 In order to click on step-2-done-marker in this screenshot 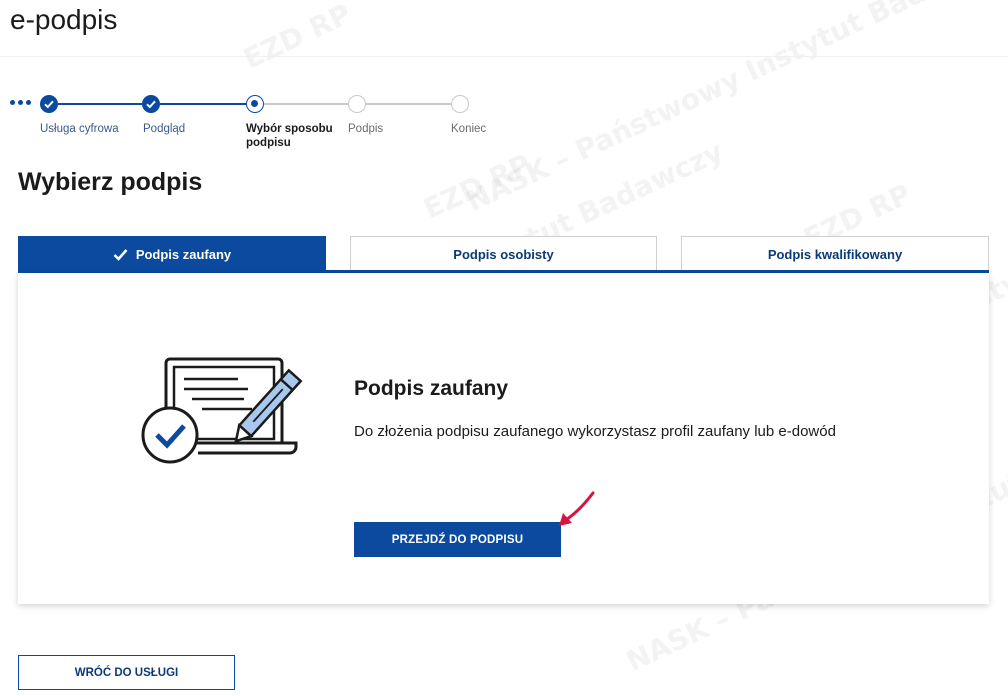, I will do `click(151, 104)`.